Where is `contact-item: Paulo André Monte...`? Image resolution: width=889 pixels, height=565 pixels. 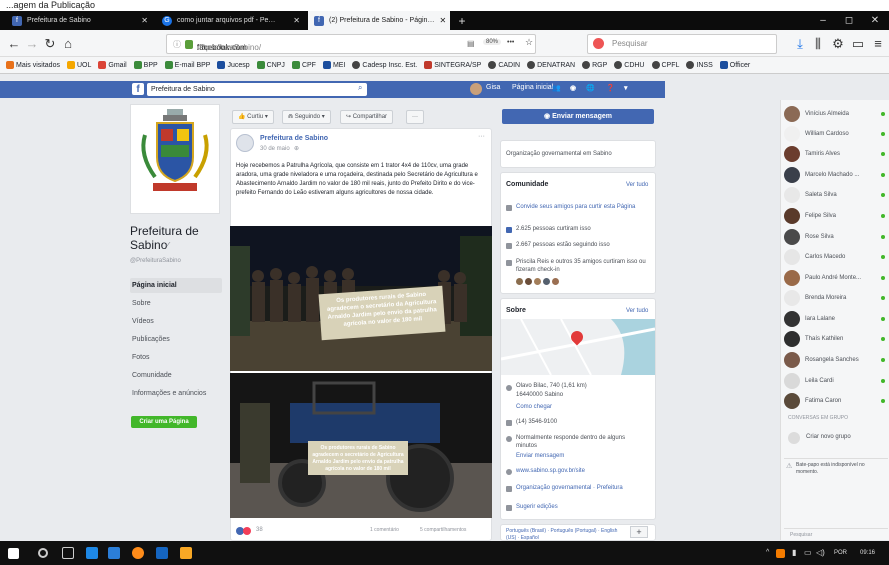
contact-item: Paulo André Monte... is located at coordinates (834, 278).